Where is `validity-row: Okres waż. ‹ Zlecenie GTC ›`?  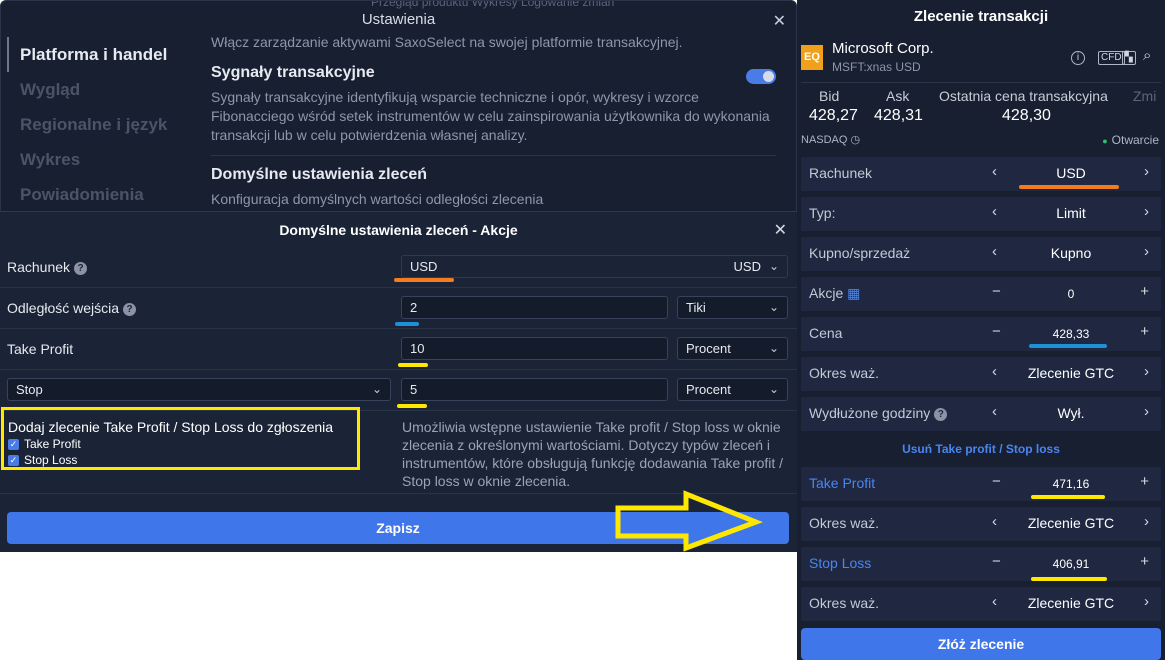
validity-row: Okres waż. ‹ Zlecenie GTC › is located at coordinates (981, 374).